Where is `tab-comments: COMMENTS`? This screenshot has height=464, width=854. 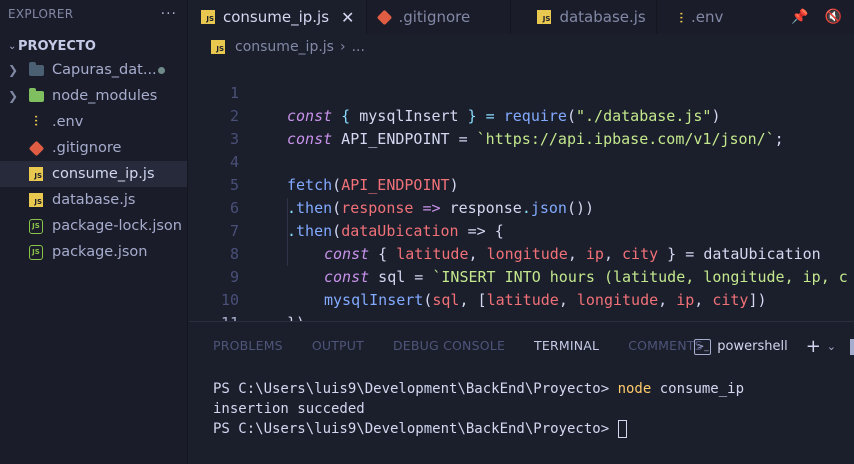 tab-comments: COMMENTS is located at coordinates (665, 345).